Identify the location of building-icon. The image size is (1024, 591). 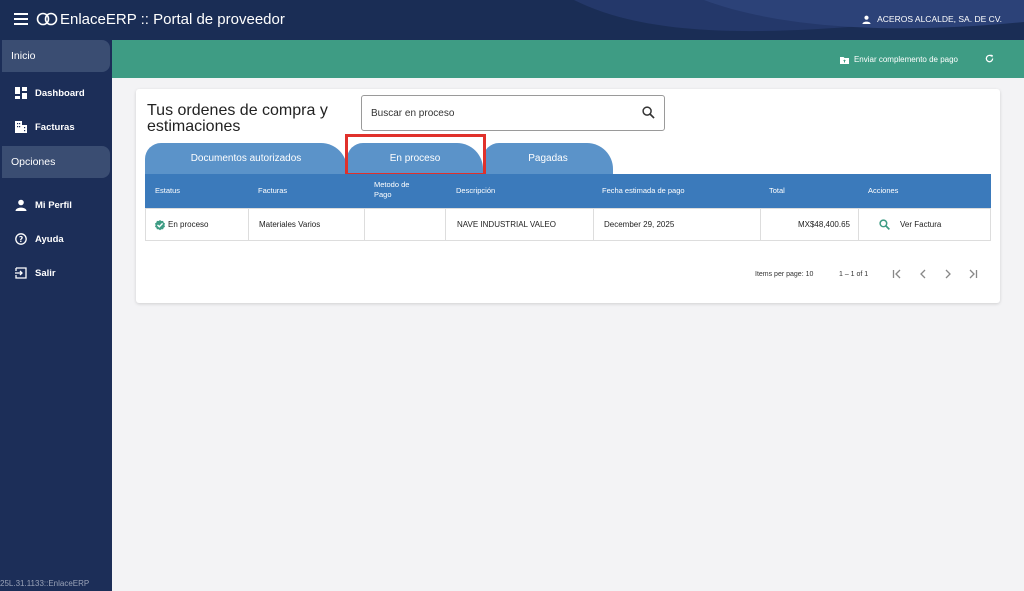
(21, 127).